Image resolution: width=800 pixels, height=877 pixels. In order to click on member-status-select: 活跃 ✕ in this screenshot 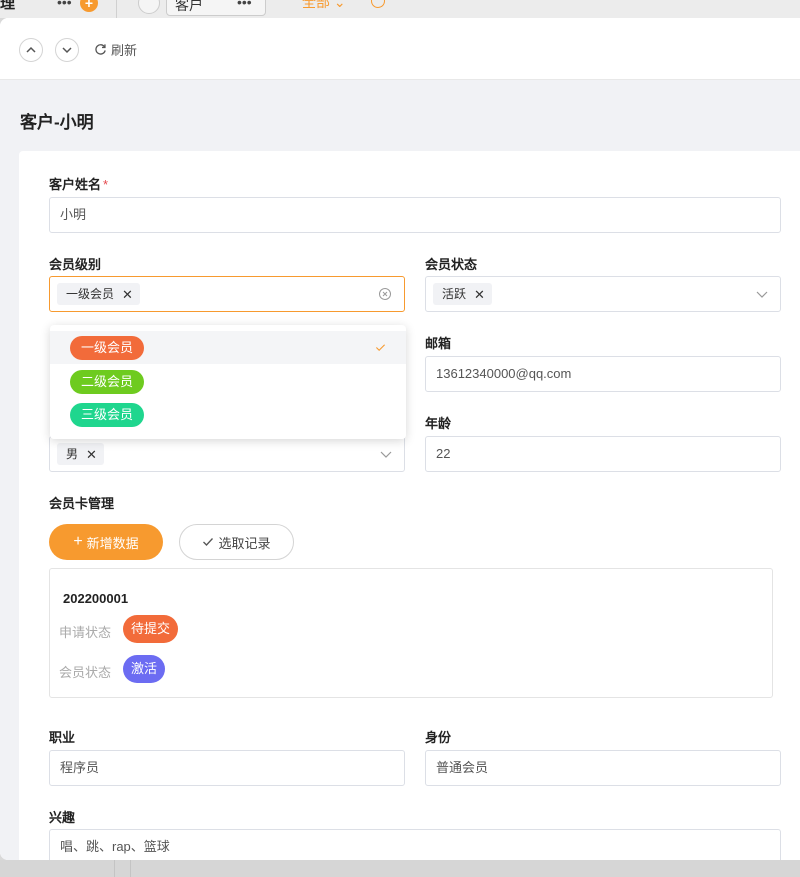, I will do `click(603, 294)`.